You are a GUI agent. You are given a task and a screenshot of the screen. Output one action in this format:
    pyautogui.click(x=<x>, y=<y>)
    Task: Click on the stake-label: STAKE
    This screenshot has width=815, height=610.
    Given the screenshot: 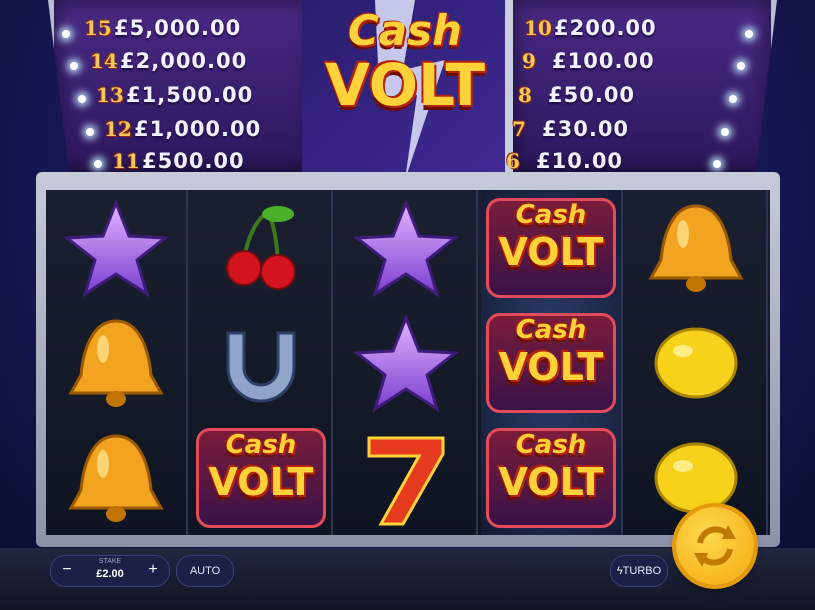 What is the action you would take?
    pyautogui.click(x=110, y=561)
    